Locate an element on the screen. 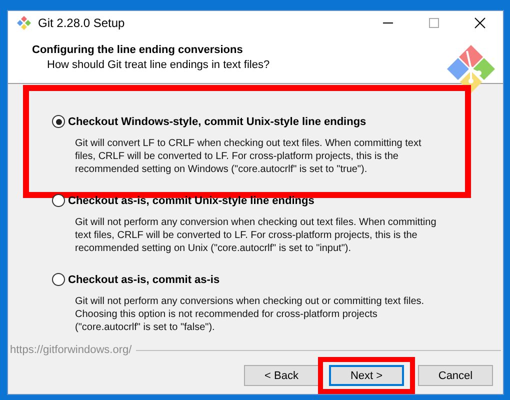  option-description: Git will convert LF to CRLF when checking out text files. When committing text files, CRLF will be converted to LF. For cross-platform projects, this is the recommended setting on Windows ("core.autocrlf" is set to "true"). is located at coordinates (248, 156).